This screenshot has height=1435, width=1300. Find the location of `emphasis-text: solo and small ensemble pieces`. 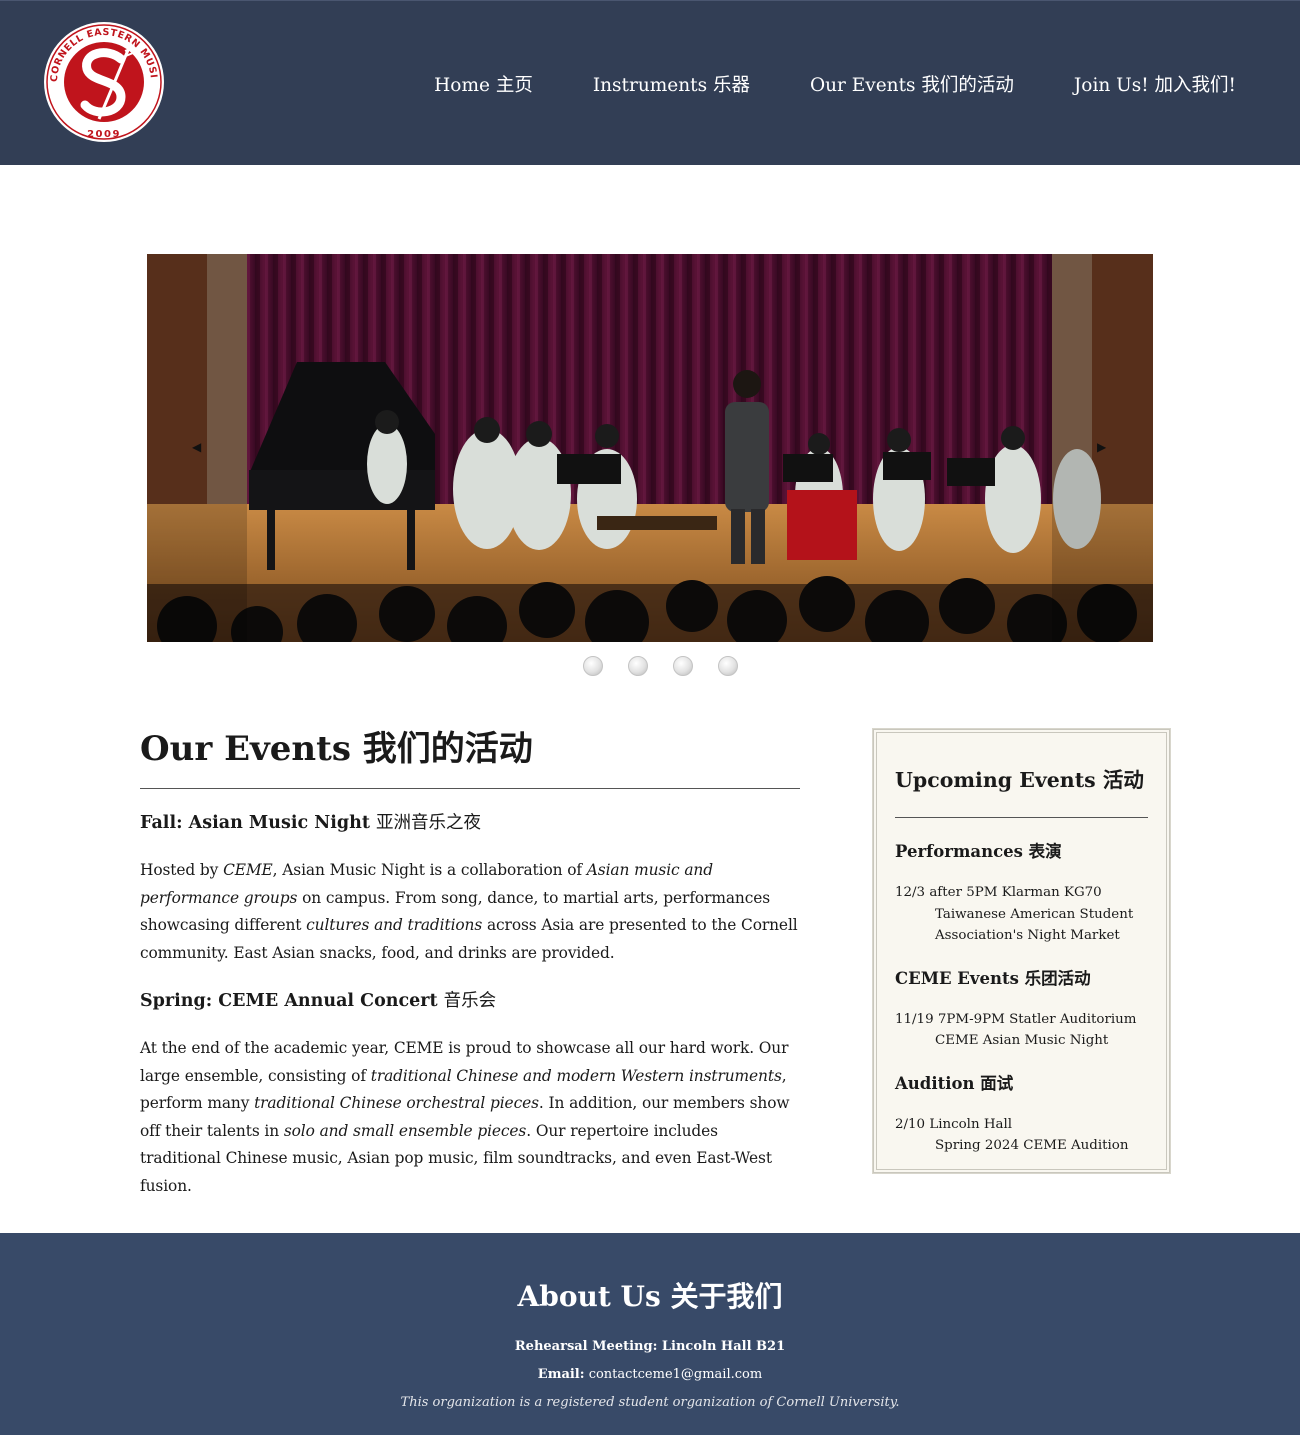

emphasis-text: solo and small ensemble pieces is located at coordinates (405, 1130).